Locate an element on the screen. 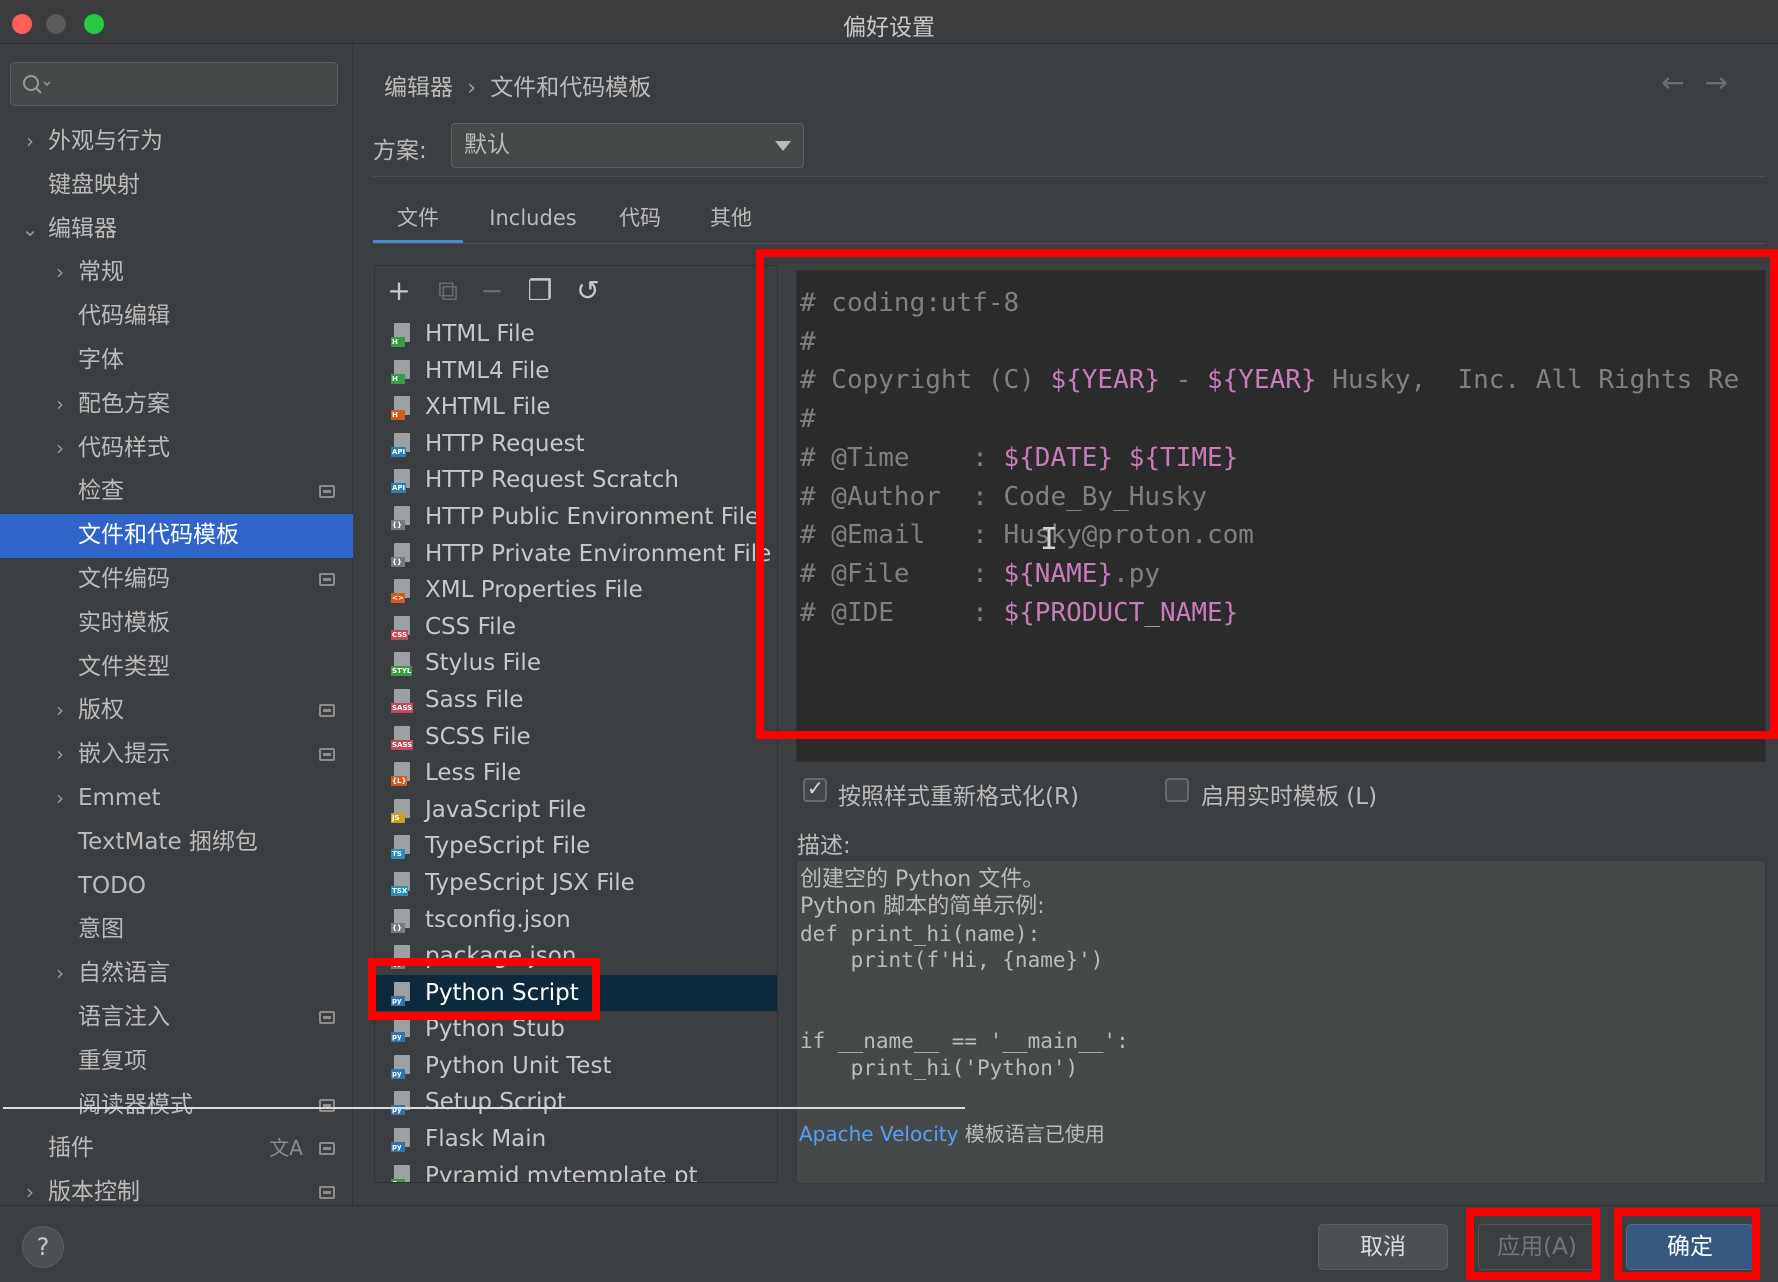 Image resolution: width=1778 pixels, height=1282 pixels. tab-files: 文件 is located at coordinates (418, 222).